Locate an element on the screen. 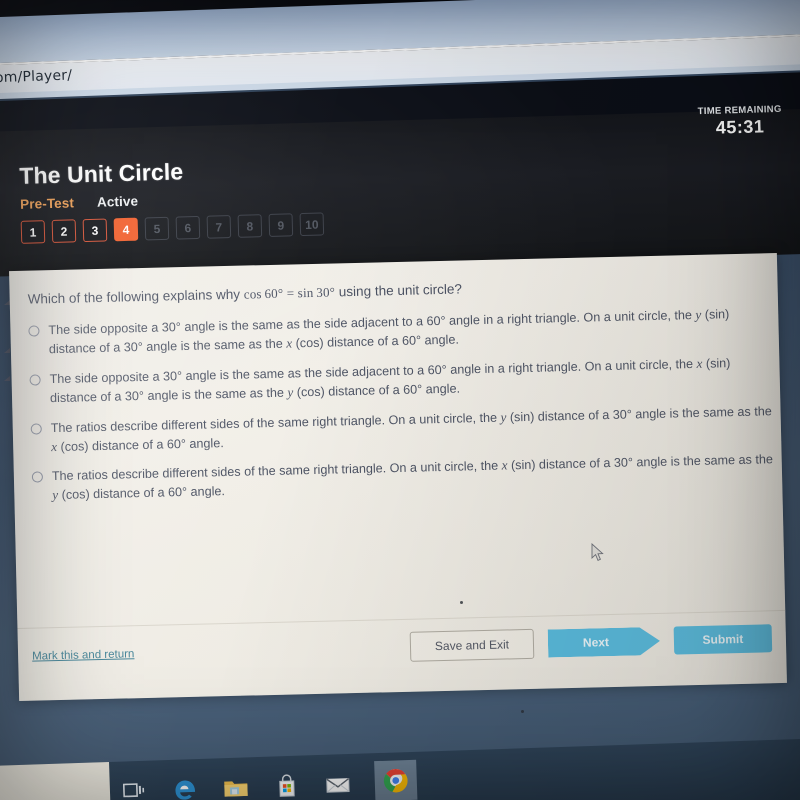 This screenshot has width=800, height=800. question-nav-button-7: 7 is located at coordinates (219, 227).